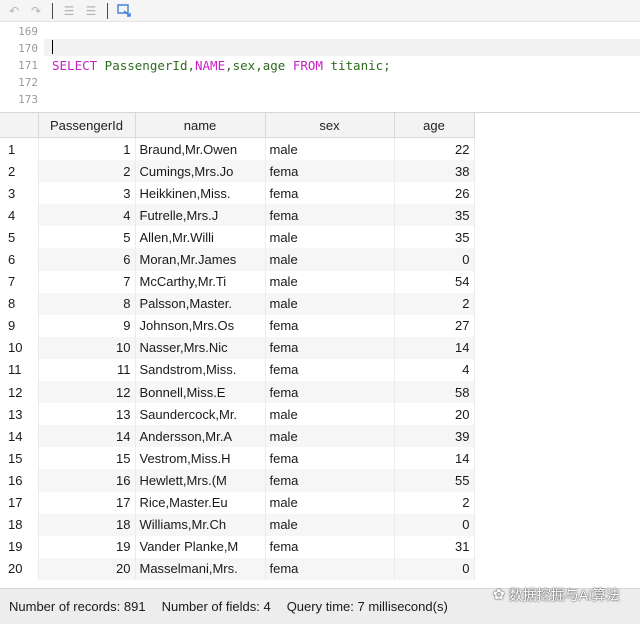  What do you see at coordinates (19, 436) in the screenshot?
I see `row-number-cell: 14` at bounding box center [19, 436].